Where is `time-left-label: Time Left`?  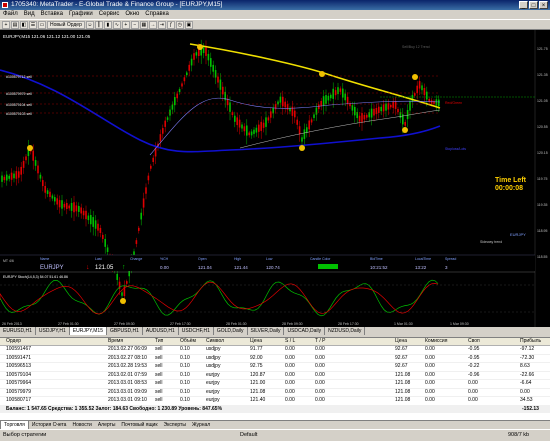
time-left-label: Time Left is located at coordinates (511, 180).